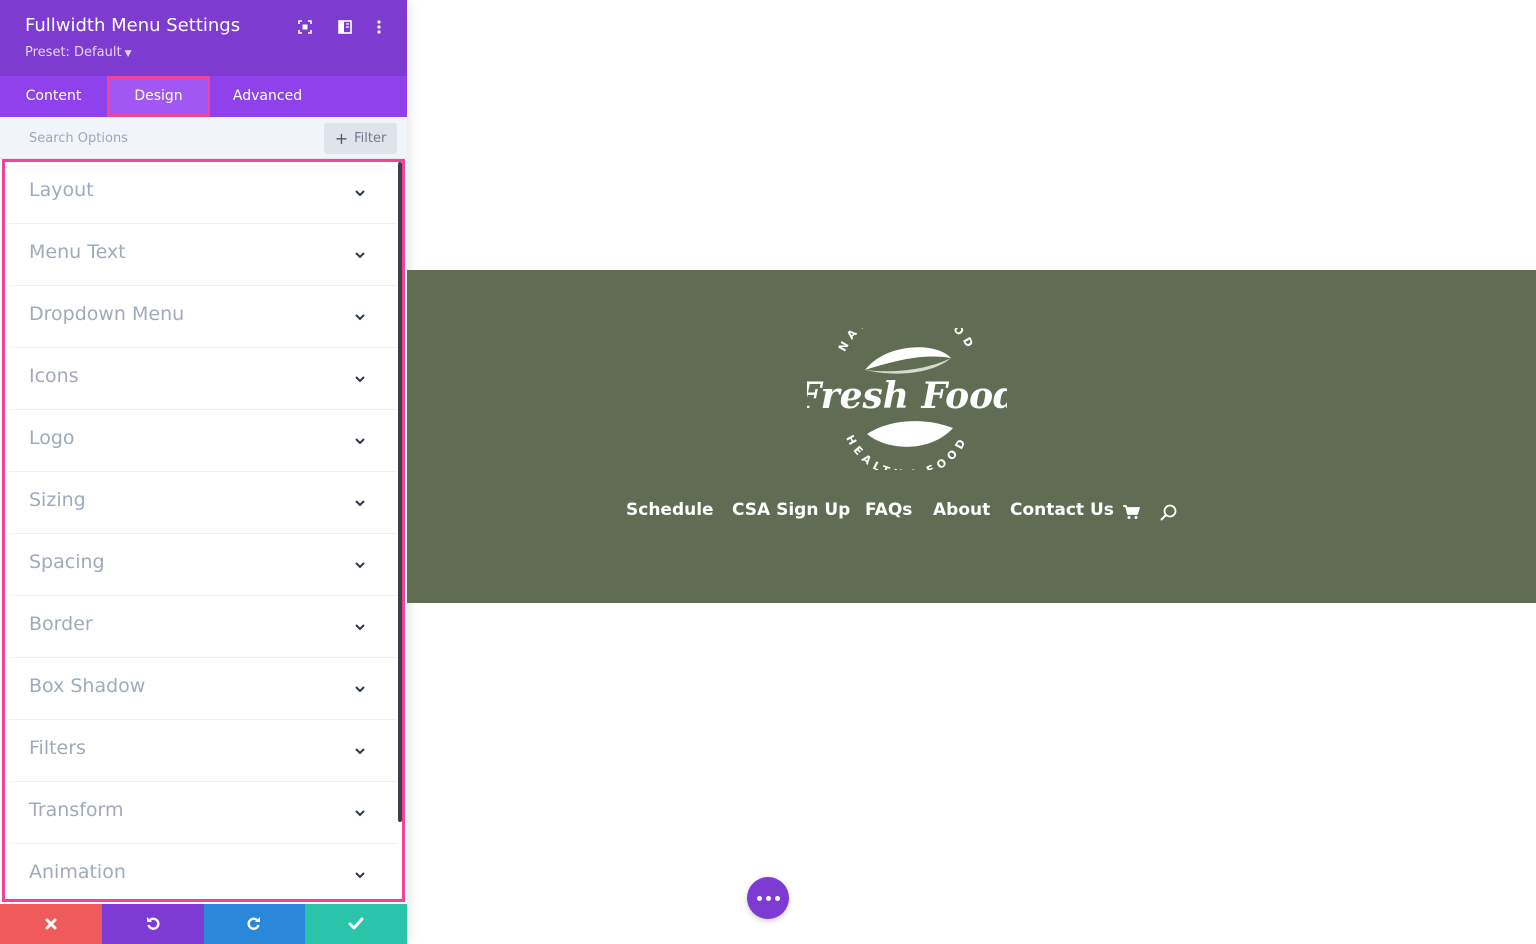 This screenshot has width=1536, height=944. What do you see at coordinates (77, 252) in the screenshot?
I see `option-label: Menu Text` at bounding box center [77, 252].